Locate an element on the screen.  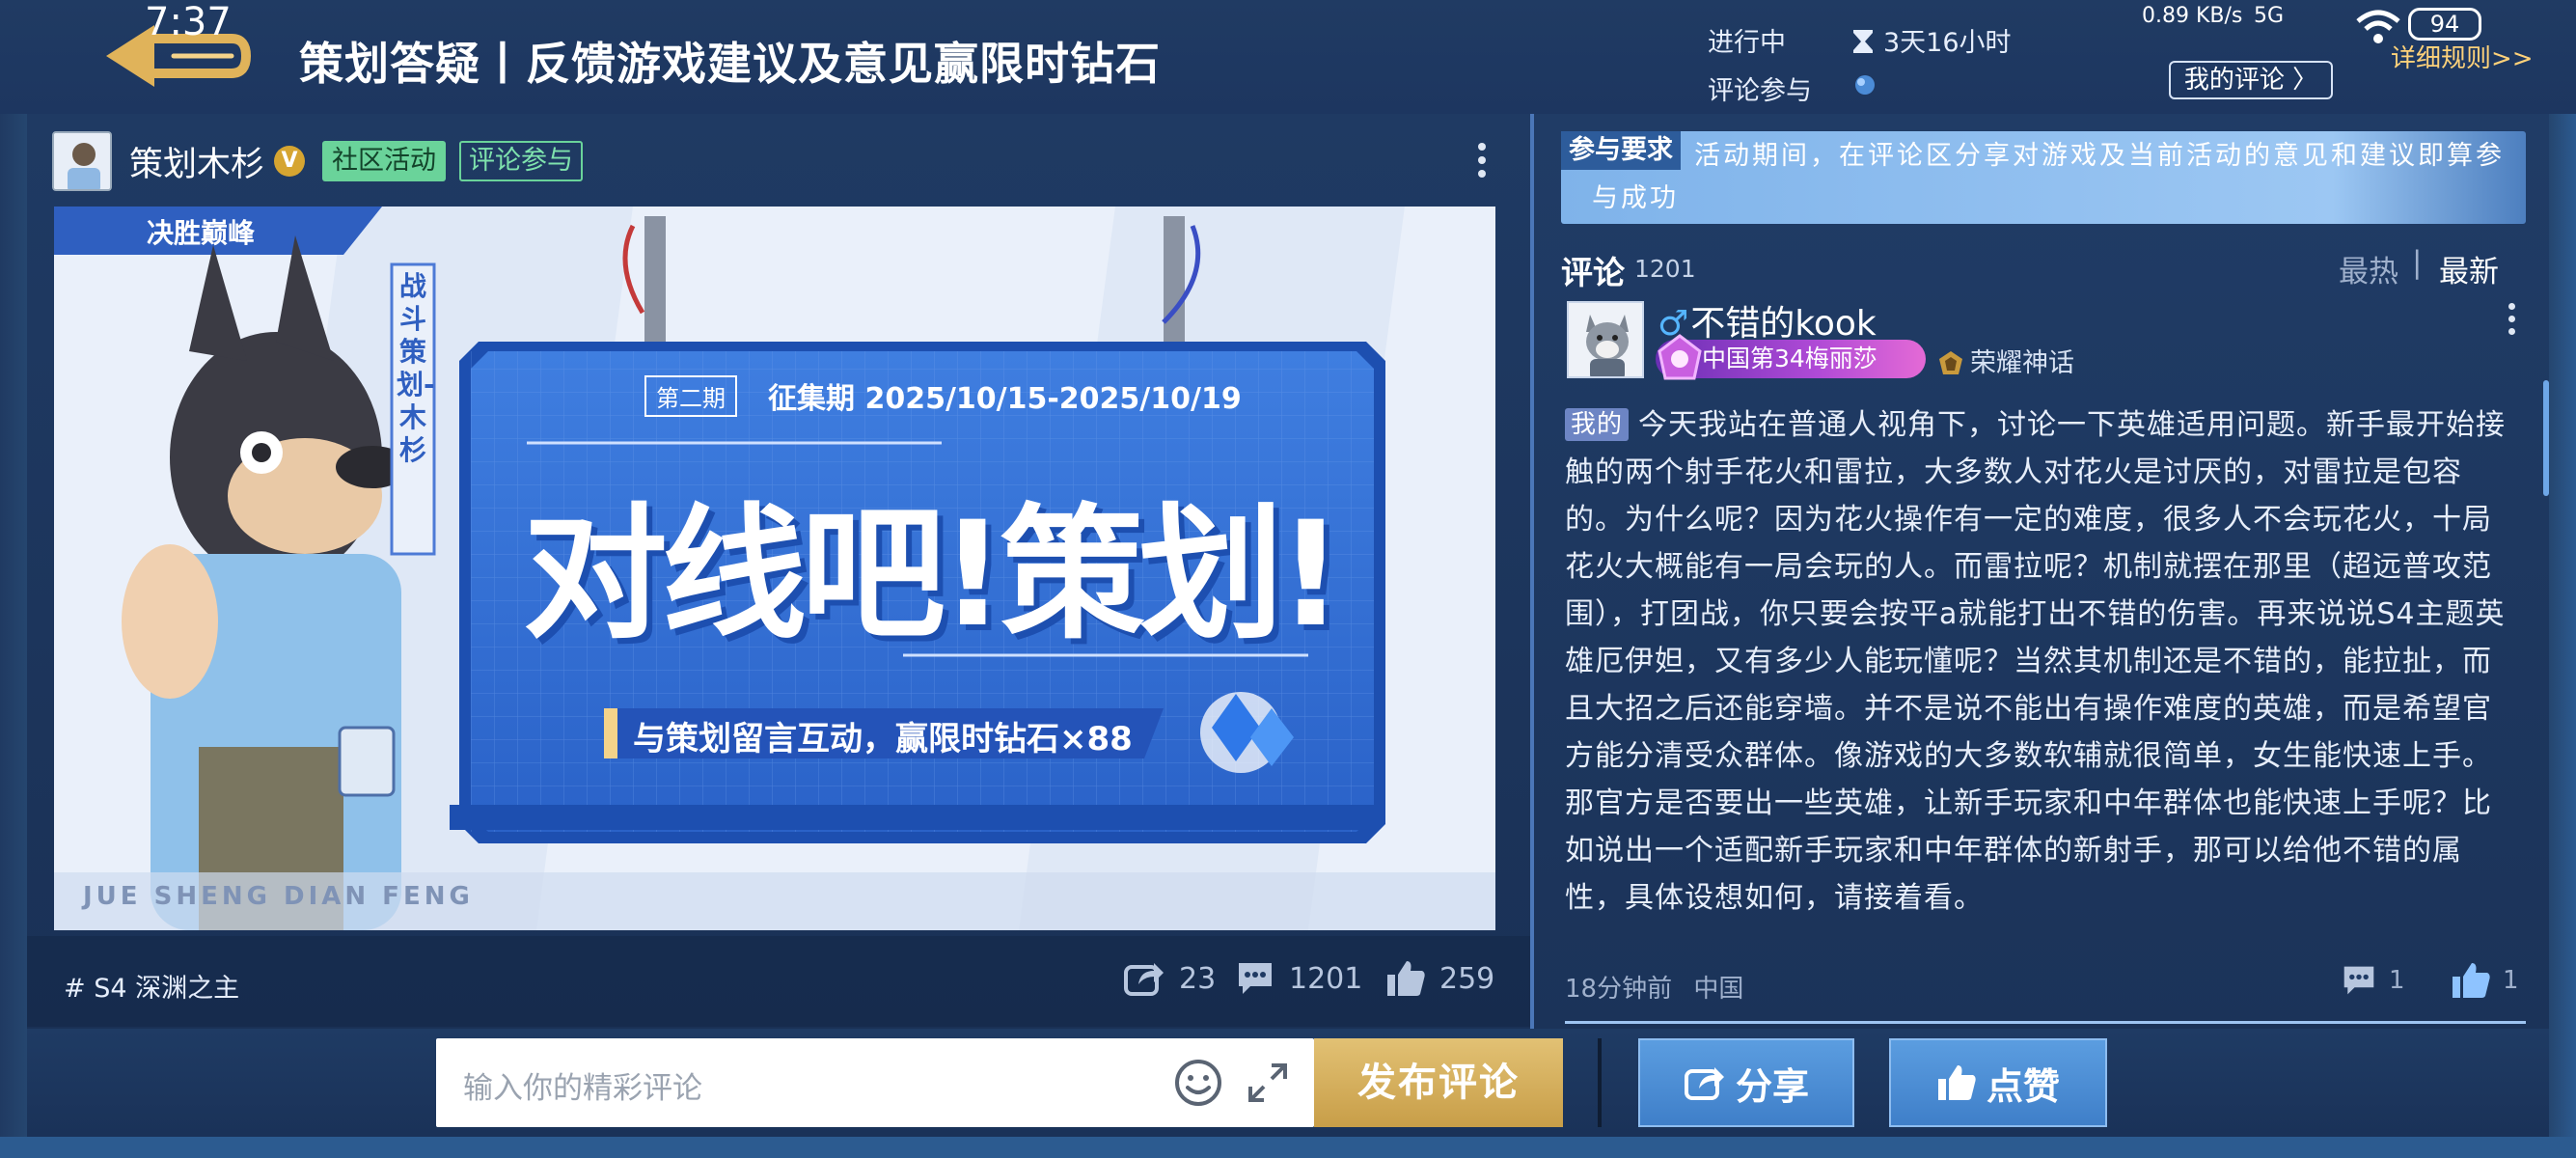
post-header: 策划木杉 V 社区活动 评论参与 is located at coordinates (318, 161).